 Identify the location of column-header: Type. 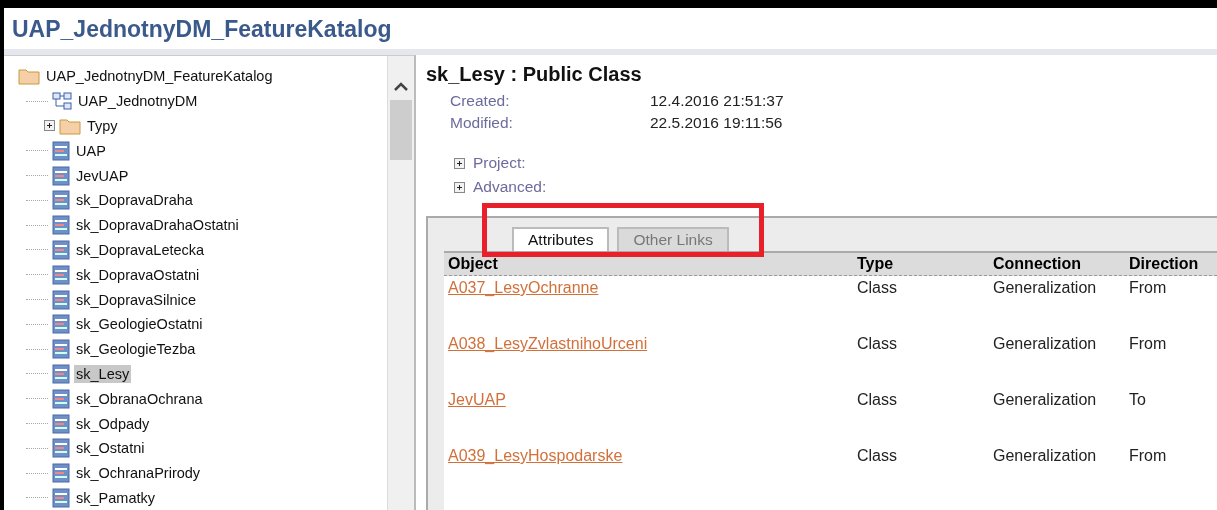
(925, 264).